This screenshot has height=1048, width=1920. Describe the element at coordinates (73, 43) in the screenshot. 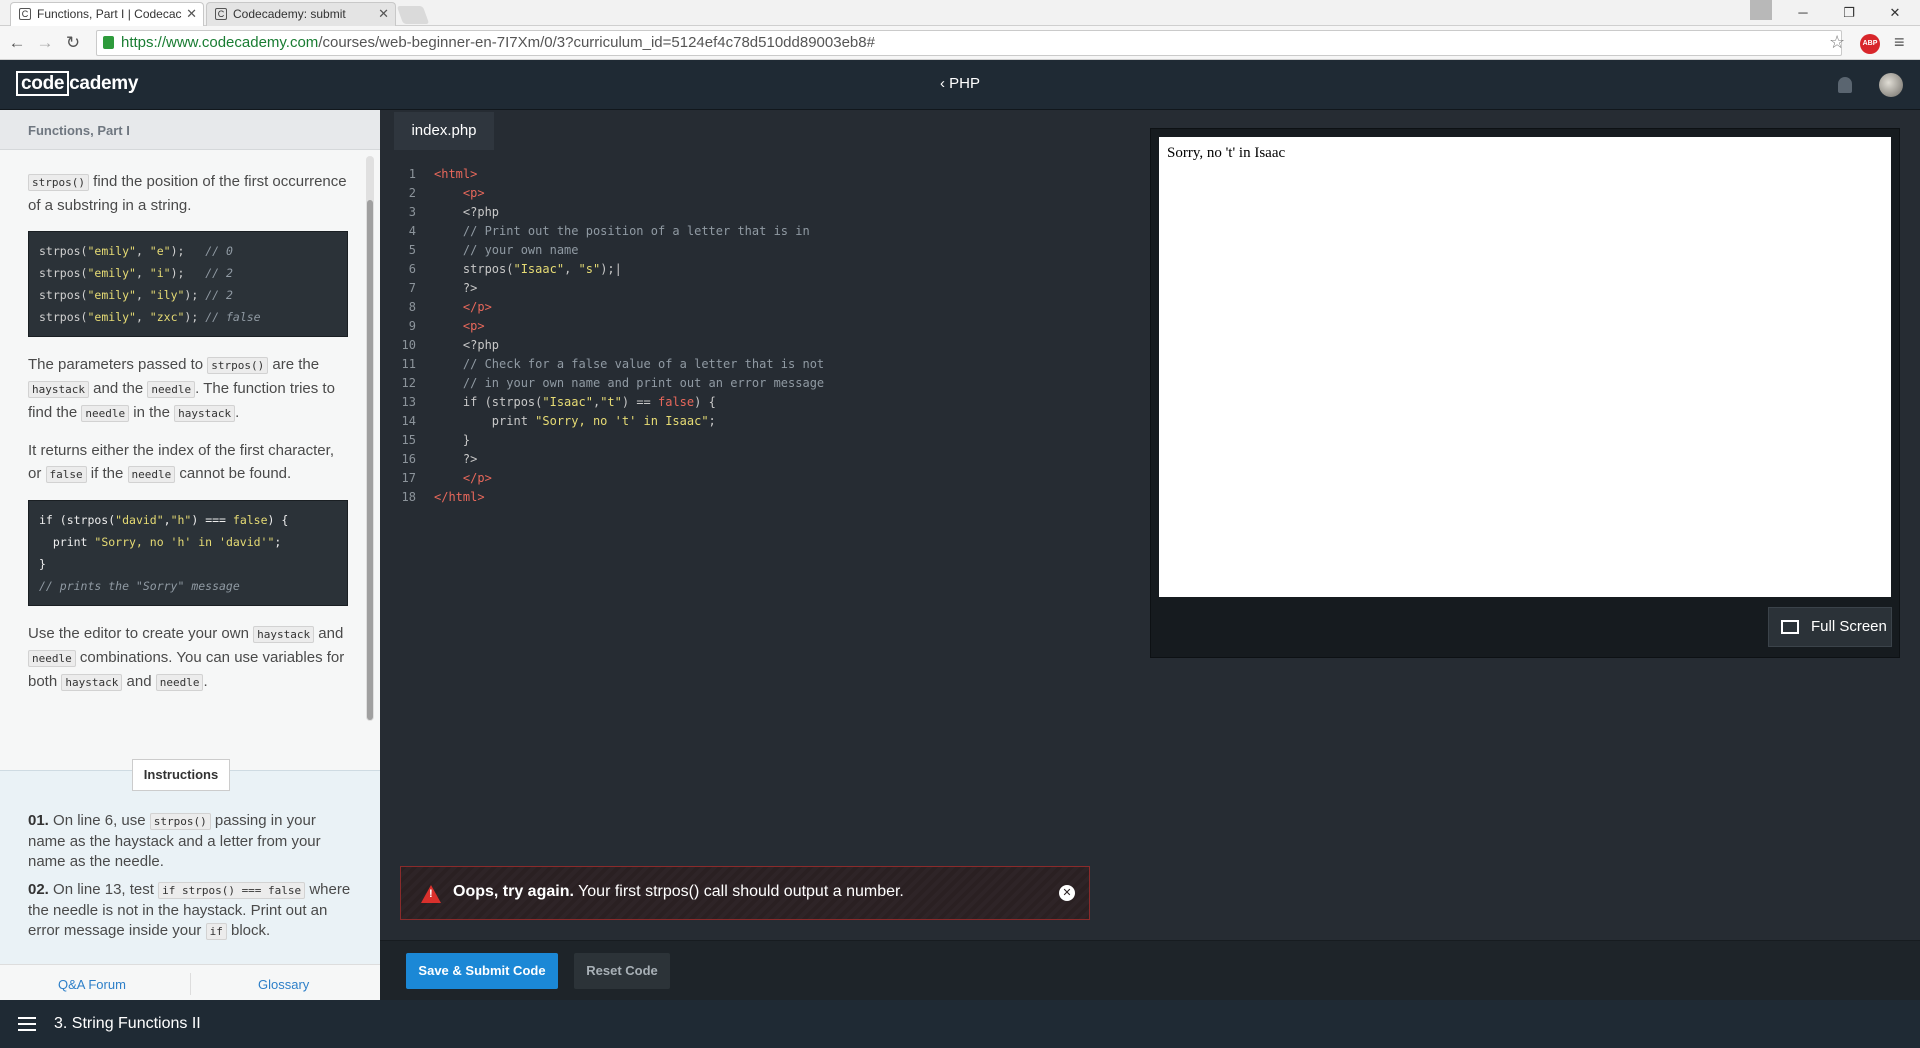

I see `reload-icon: ↻` at that location.